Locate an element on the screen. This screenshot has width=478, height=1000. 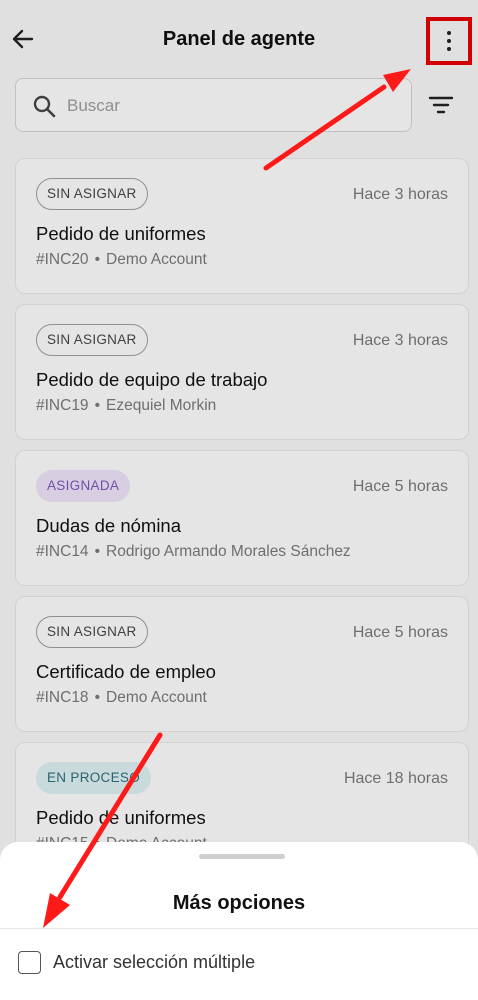
sheet-handle is located at coordinates (242, 856).